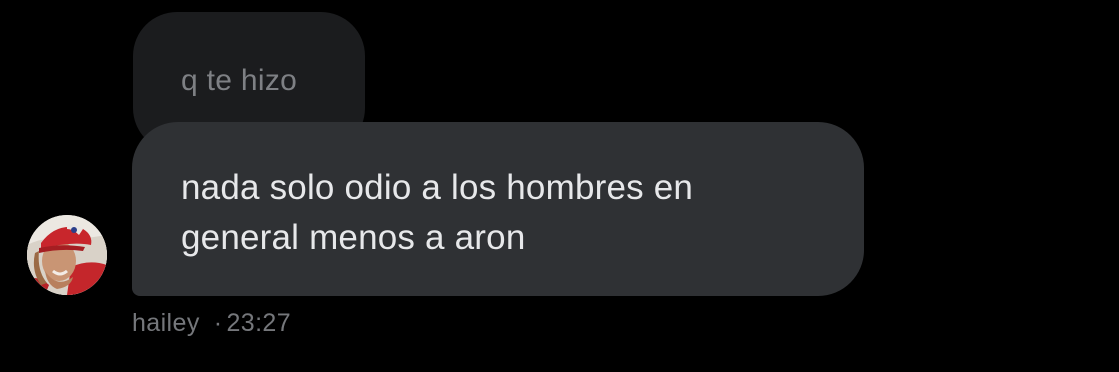 This screenshot has width=1119, height=372. What do you see at coordinates (166, 323) in the screenshot?
I see `sender-name: hailey` at bounding box center [166, 323].